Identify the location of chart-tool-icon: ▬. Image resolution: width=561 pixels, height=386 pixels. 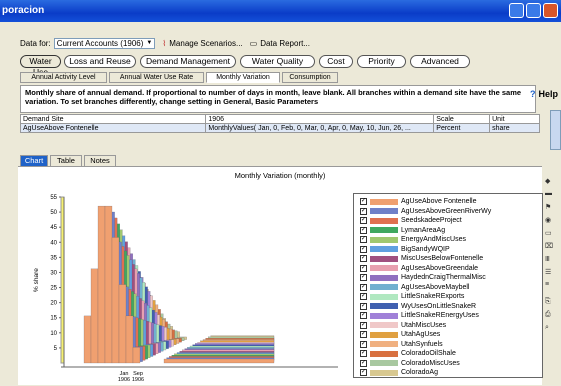
(552, 195).